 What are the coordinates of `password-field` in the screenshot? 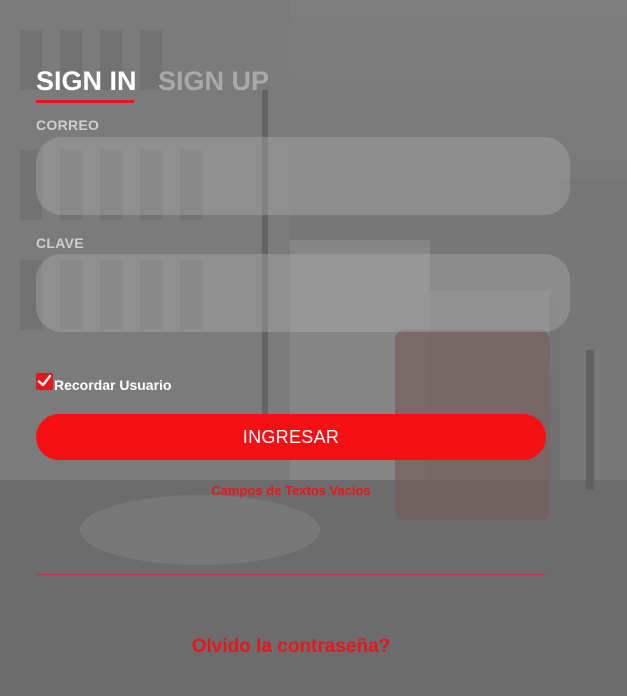 It's located at (303, 293).